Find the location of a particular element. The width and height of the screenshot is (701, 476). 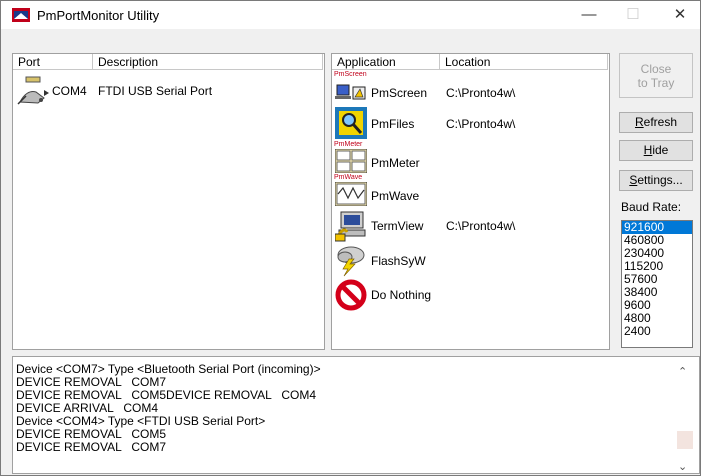

scroll-up-arrow-icon: ⌃ is located at coordinates (682, 371).